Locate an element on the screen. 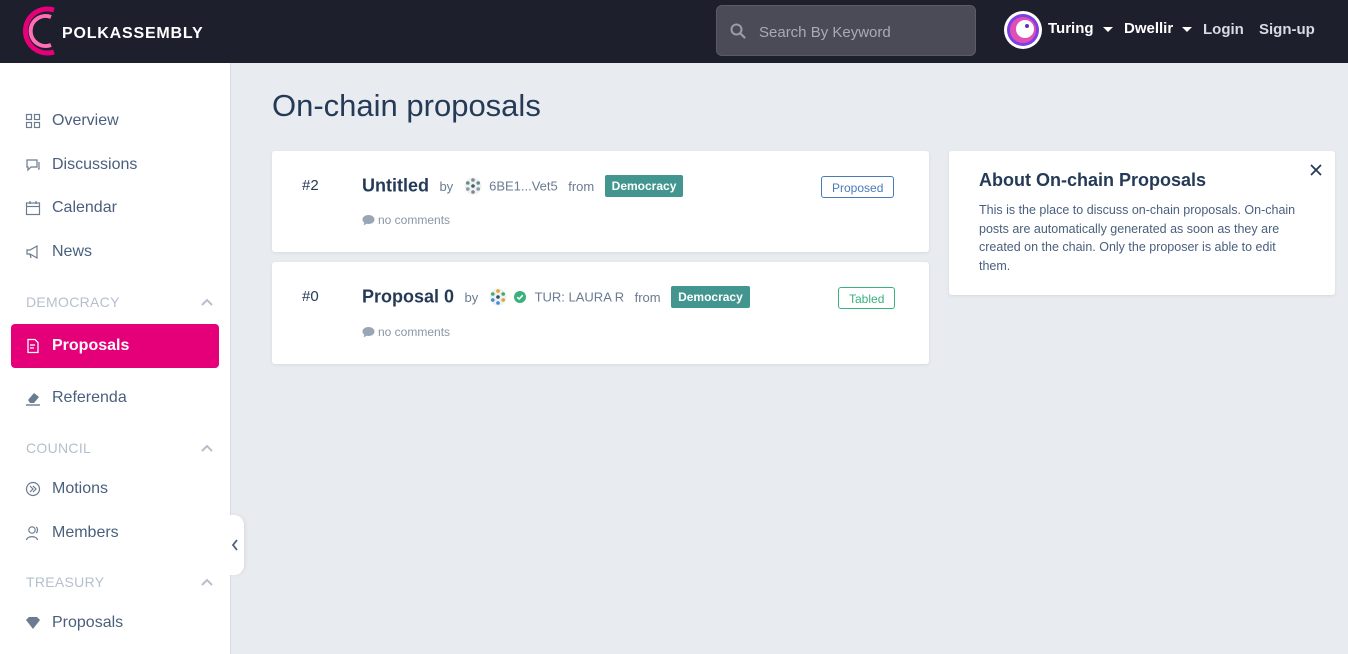  search-input is located at coordinates (859, 32).